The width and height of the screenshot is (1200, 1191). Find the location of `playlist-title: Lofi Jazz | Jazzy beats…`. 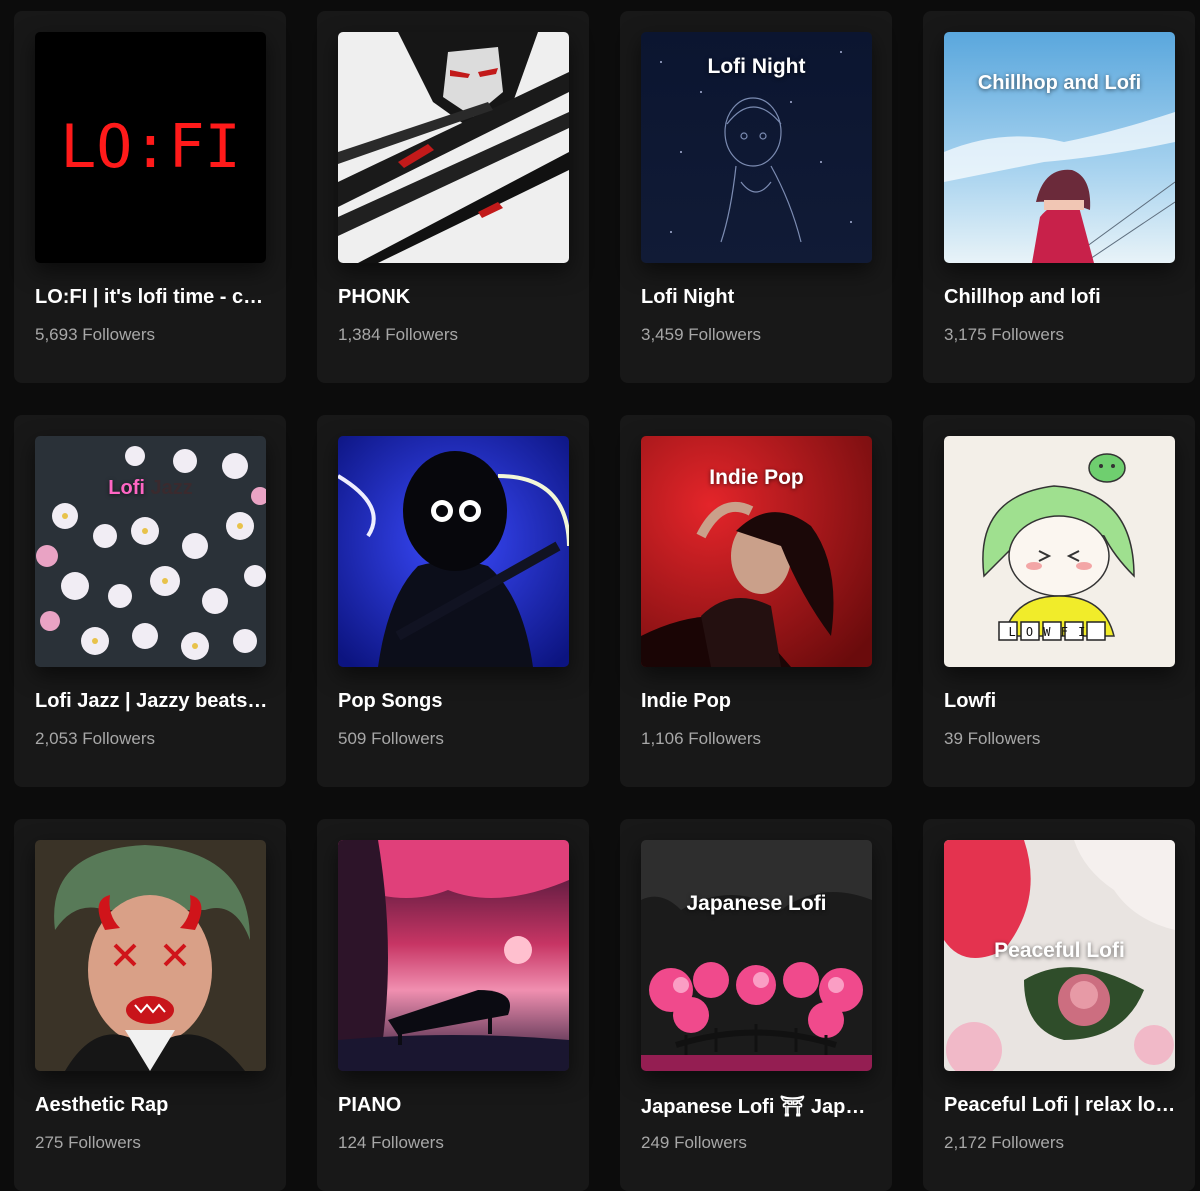

playlist-title: Lofi Jazz | Jazzy beats… is located at coordinates (153, 701).